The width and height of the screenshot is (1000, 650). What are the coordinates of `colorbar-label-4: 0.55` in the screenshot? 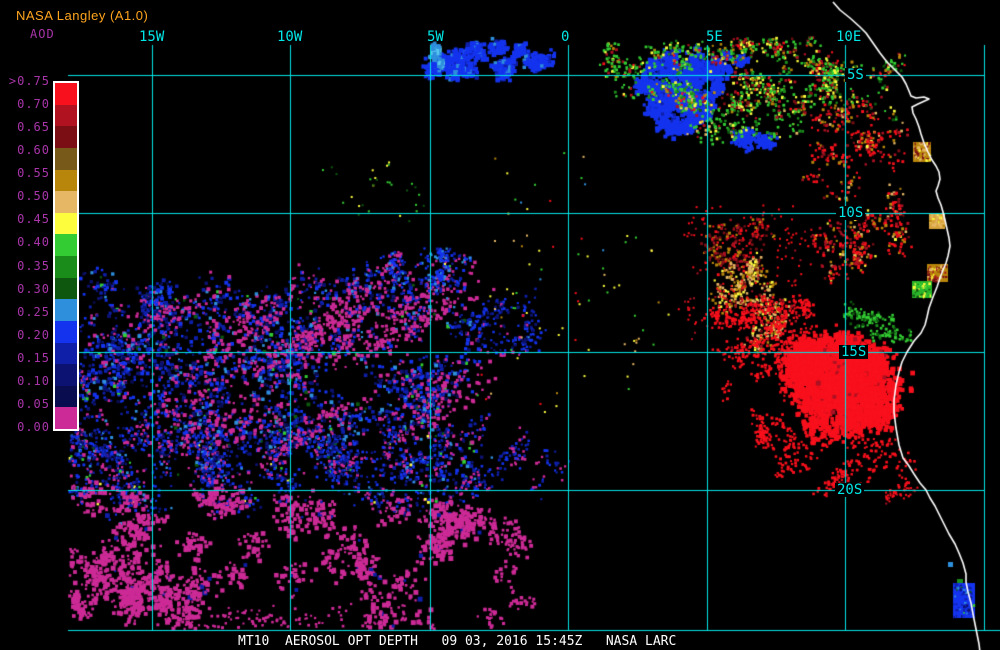 It's located at (33, 173).